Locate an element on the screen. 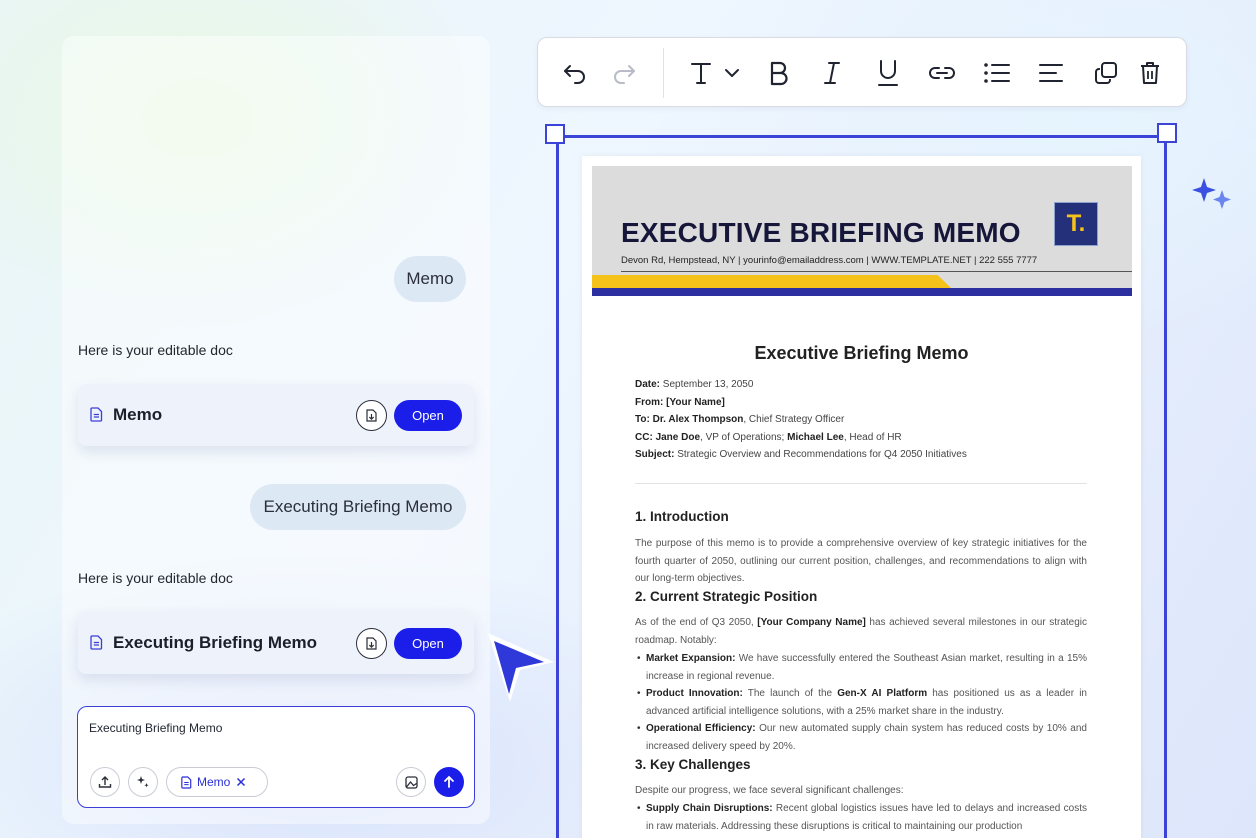  bold-icon is located at coordinates (779, 73).